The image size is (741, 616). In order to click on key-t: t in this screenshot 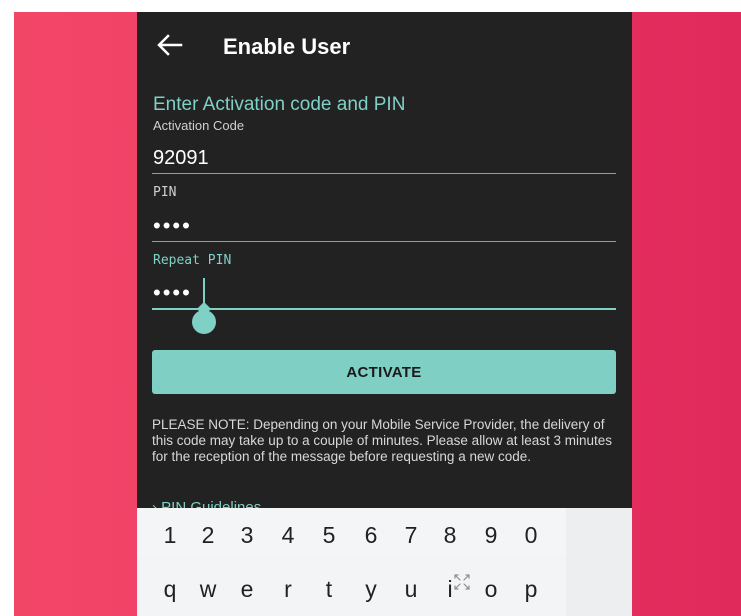, I will do `click(329, 589)`.